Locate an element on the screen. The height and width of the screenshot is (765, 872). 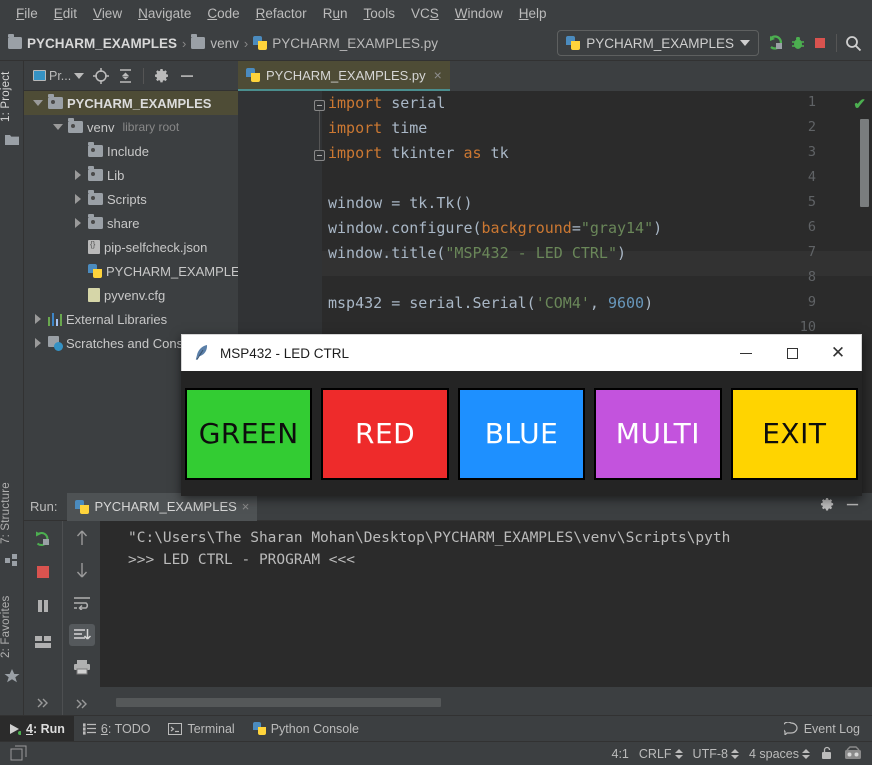
line-separator-selector: CRLF is located at coordinates (661, 754).